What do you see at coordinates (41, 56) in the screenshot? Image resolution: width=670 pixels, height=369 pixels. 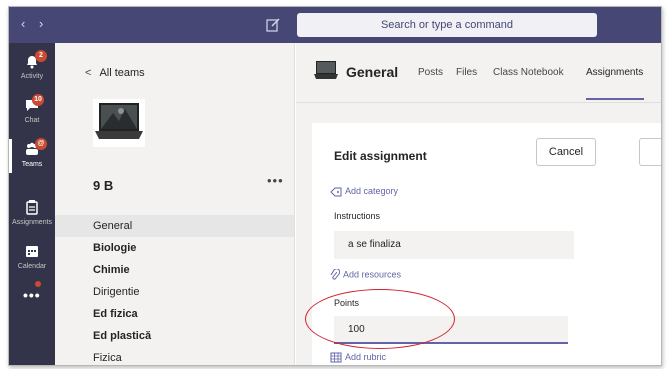 I see `activity-badge: 2` at bounding box center [41, 56].